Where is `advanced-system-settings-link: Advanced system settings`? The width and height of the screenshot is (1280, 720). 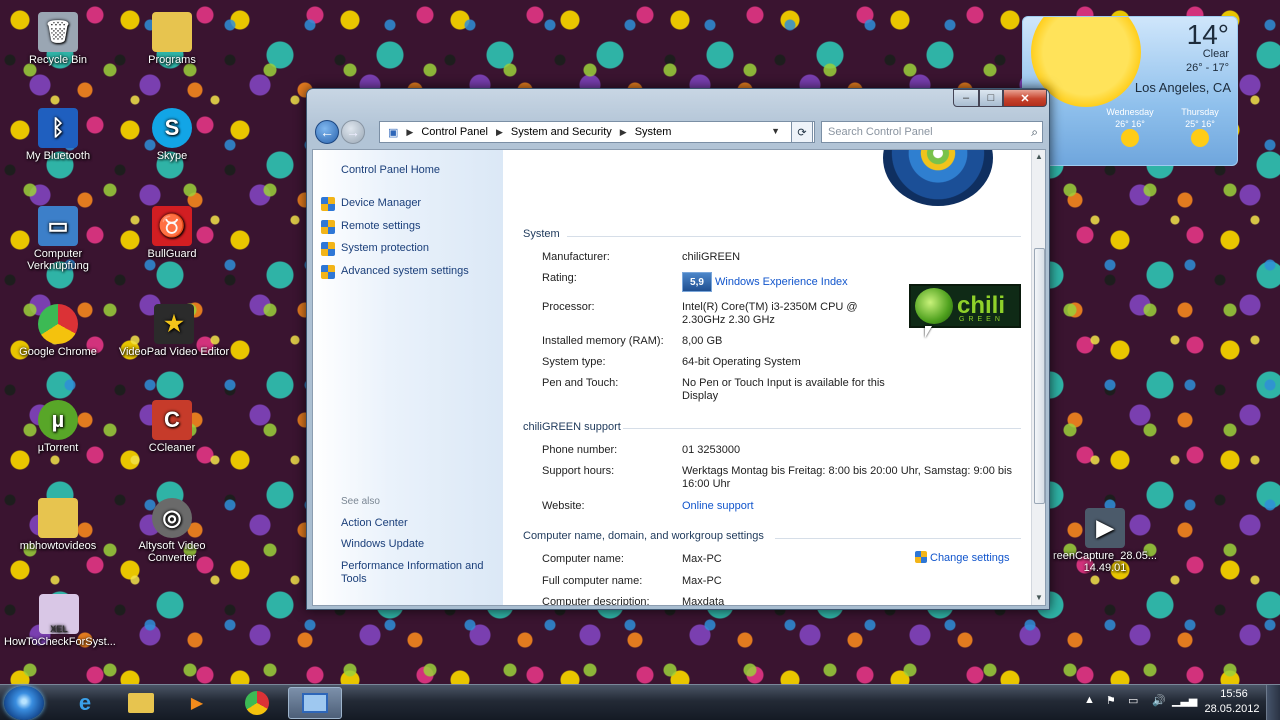 advanced-system-settings-link: Advanced system settings is located at coordinates (405, 271).